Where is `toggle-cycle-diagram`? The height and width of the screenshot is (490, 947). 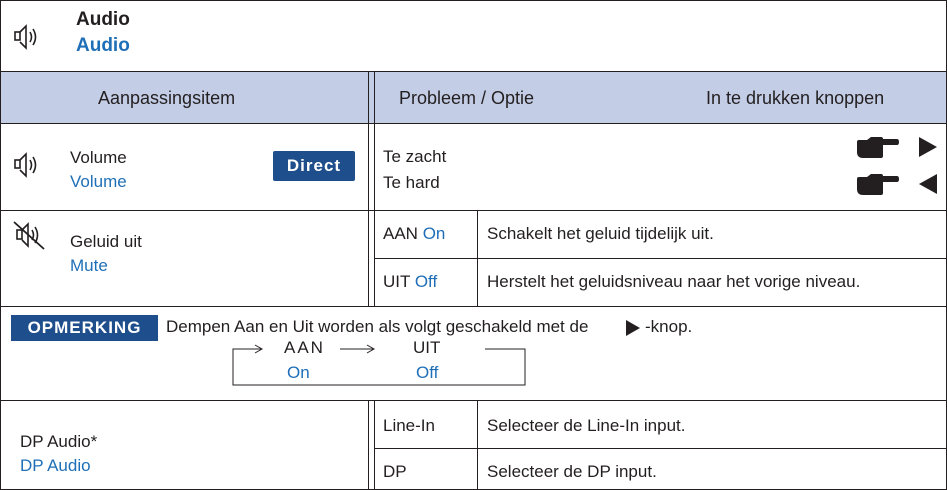
toggle-cycle-diagram is located at coordinates (379, 365).